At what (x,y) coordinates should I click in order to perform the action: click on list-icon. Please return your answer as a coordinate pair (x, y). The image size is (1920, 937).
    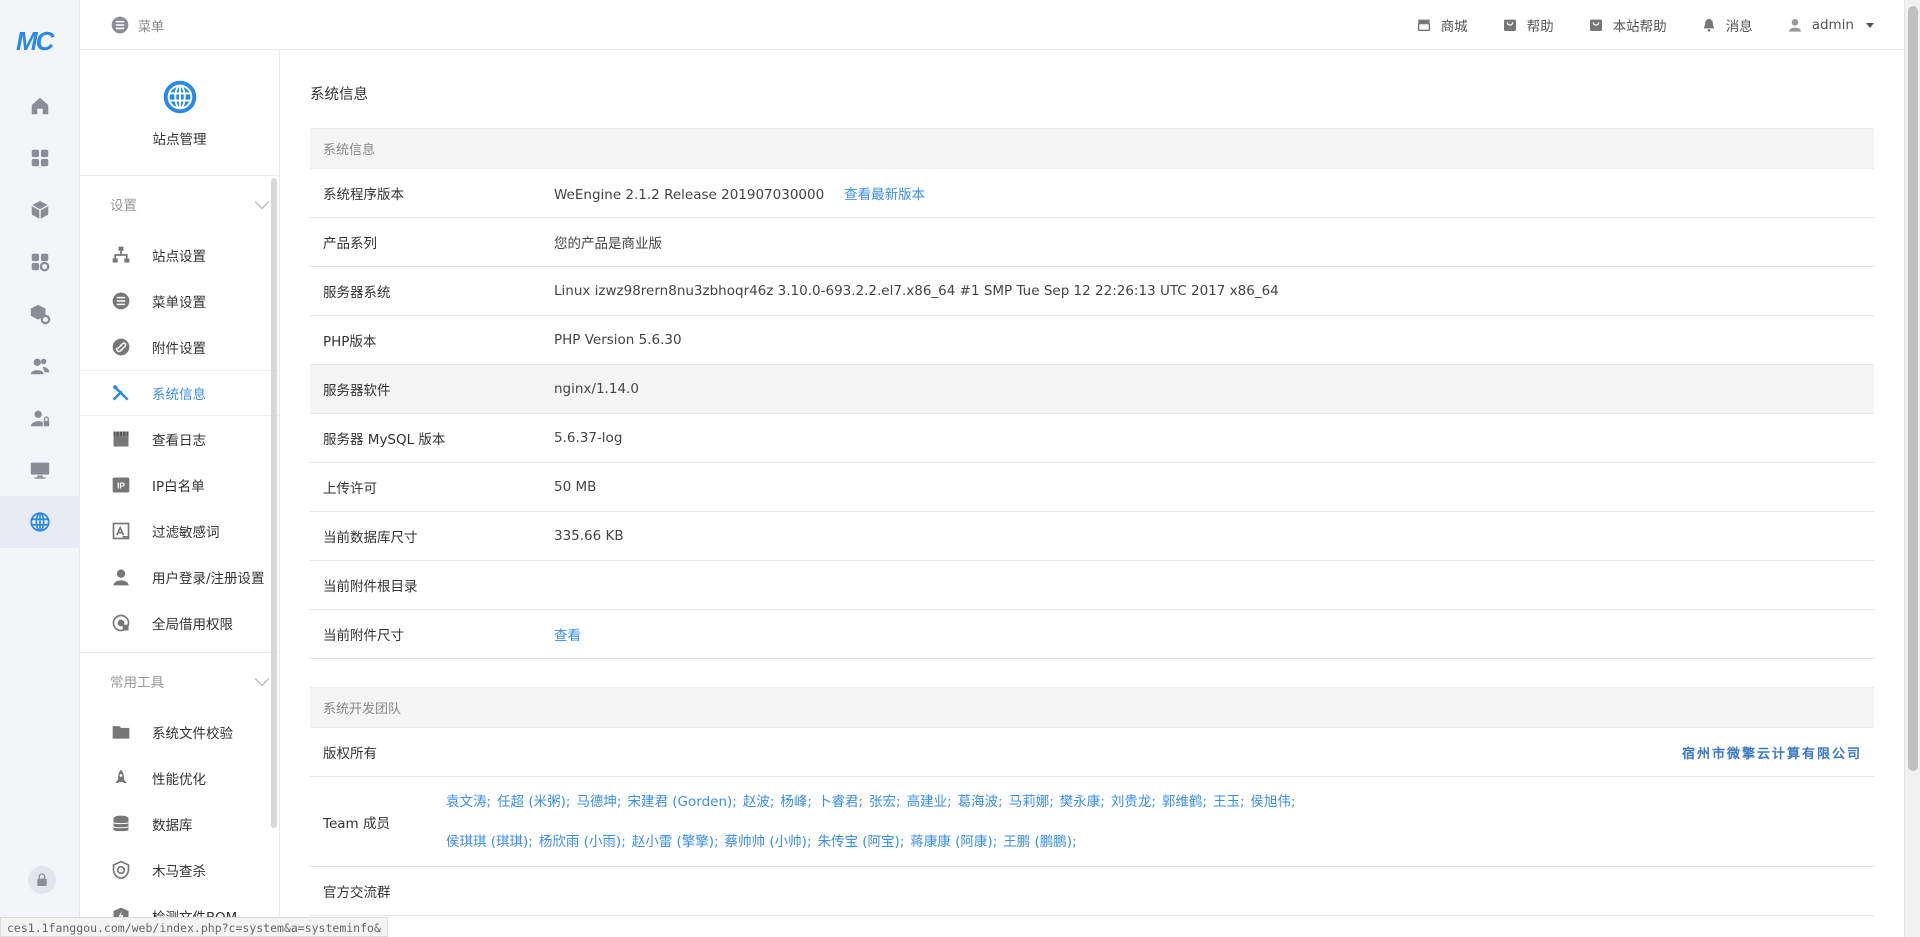
    Looking at the image, I should click on (121, 301).